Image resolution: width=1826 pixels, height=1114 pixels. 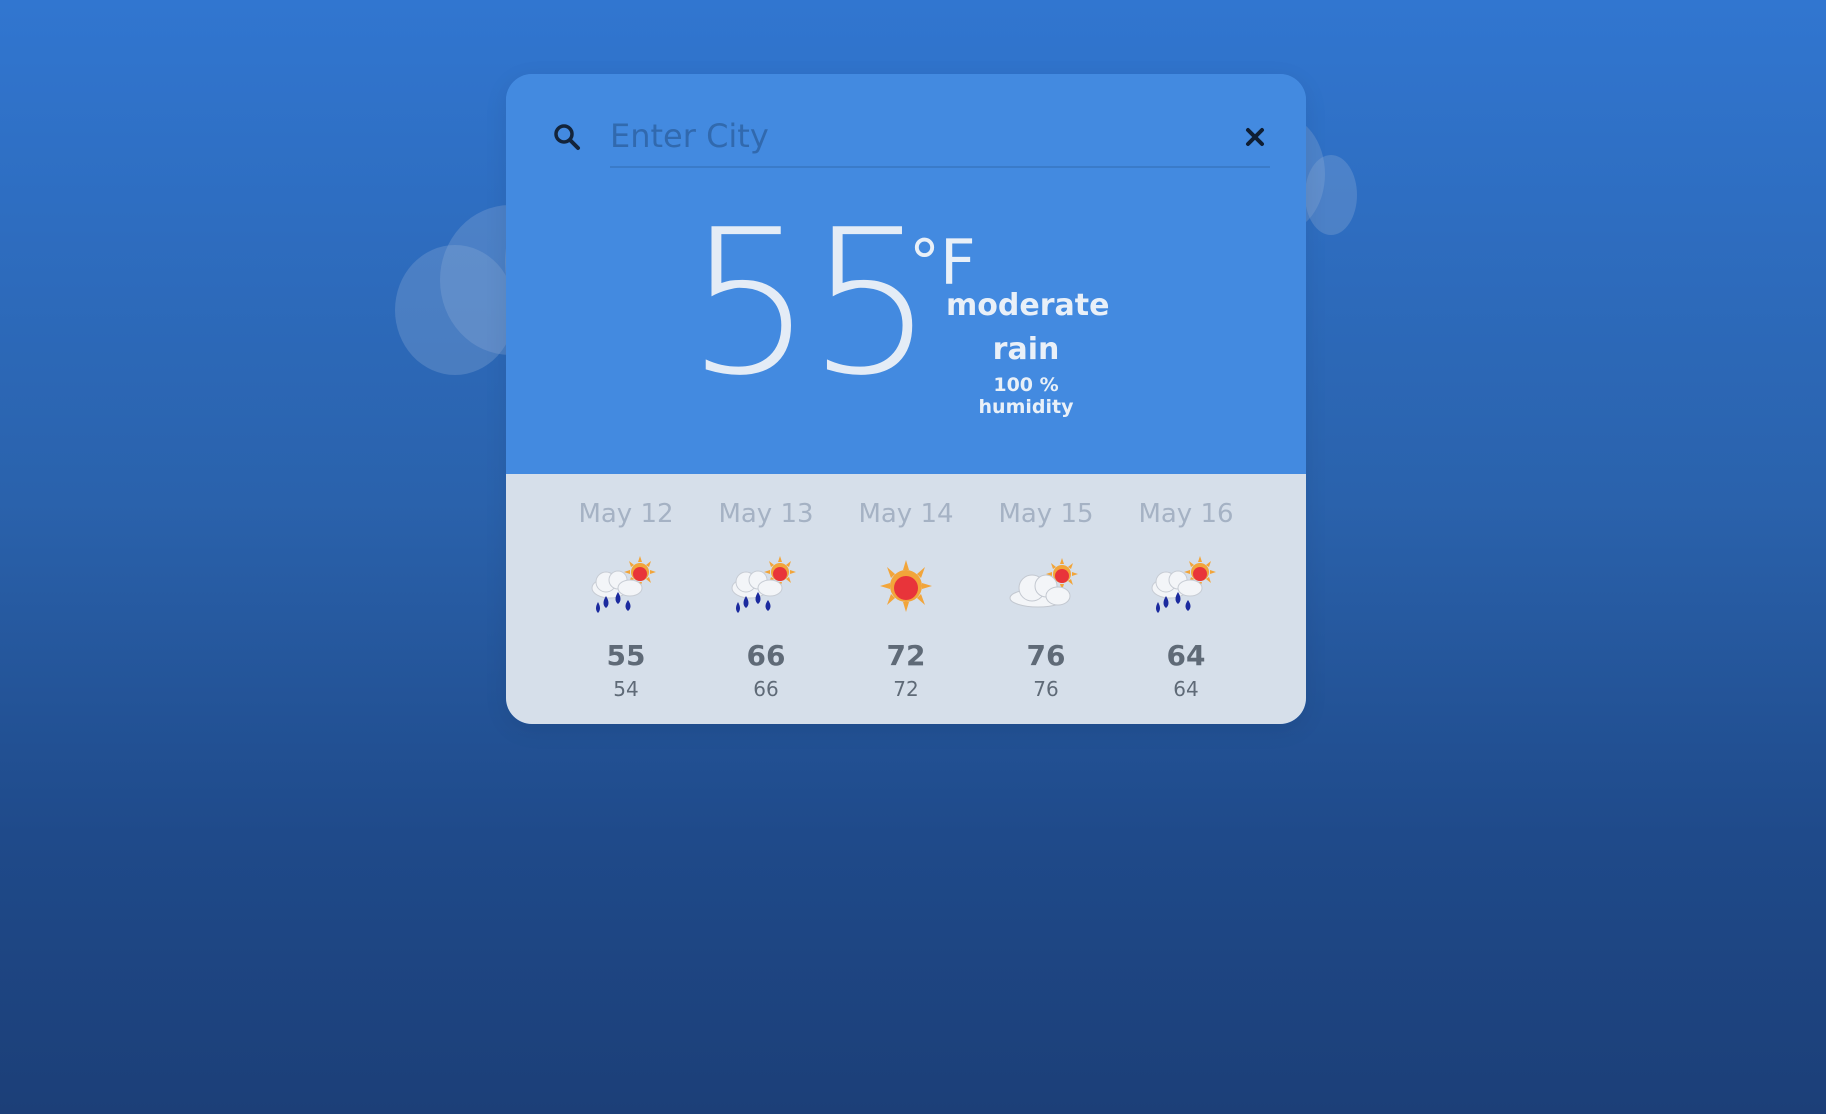 I want to click on forecast-high: 55, so click(x=626, y=655).